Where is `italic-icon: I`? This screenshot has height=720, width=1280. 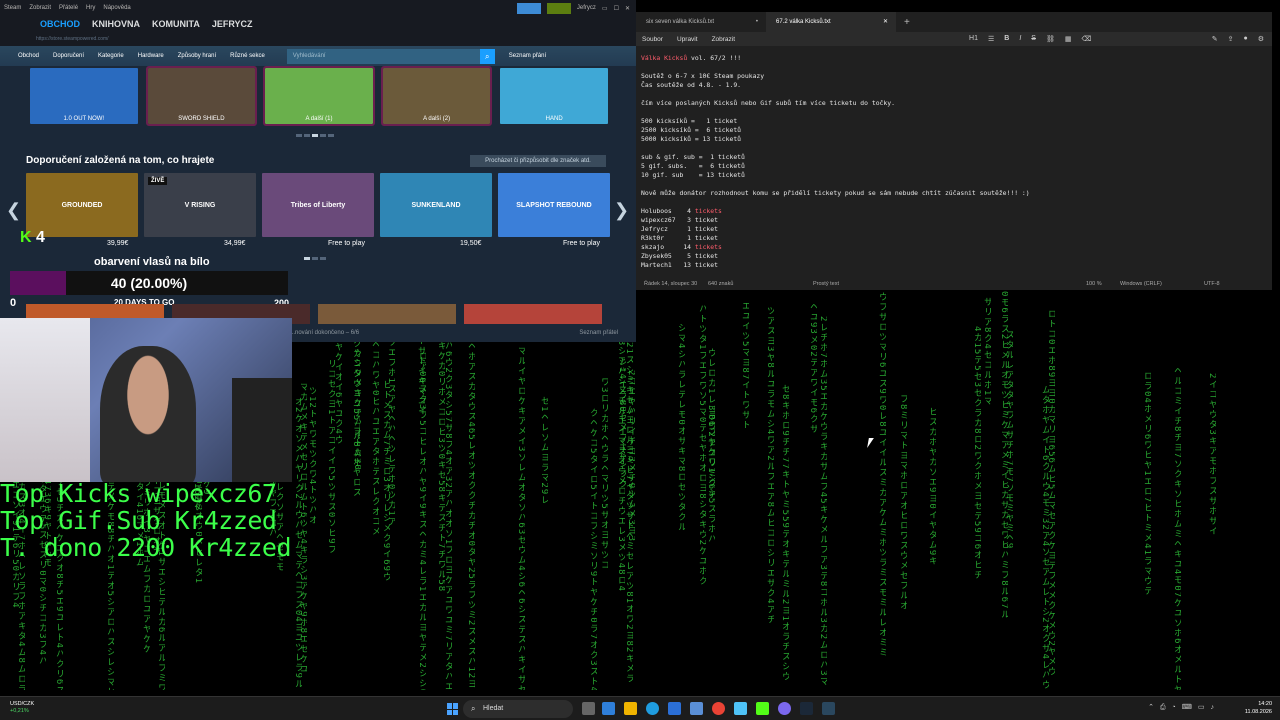
italic-icon: I is located at coordinates (1020, 39).